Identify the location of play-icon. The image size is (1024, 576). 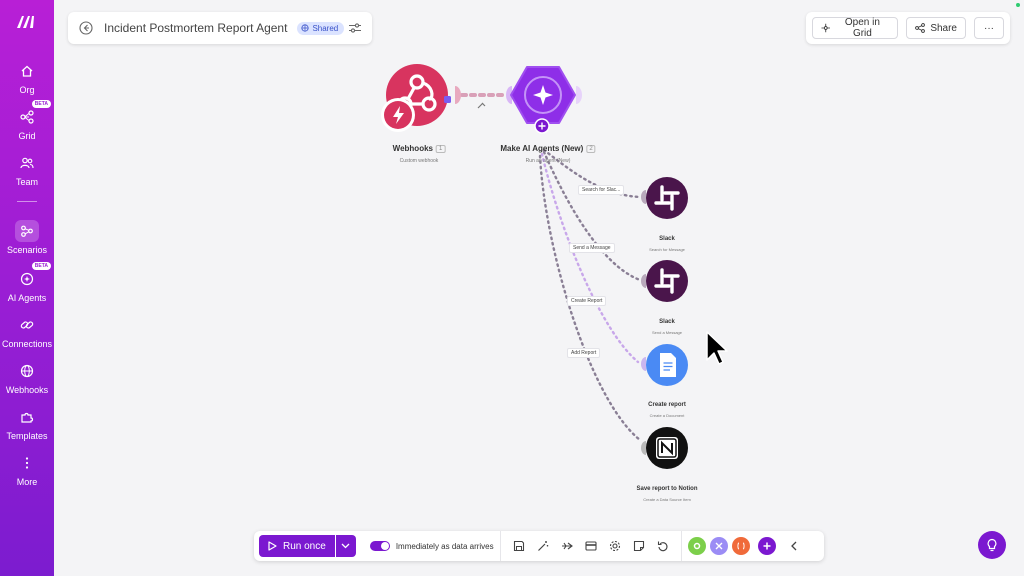
(272, 546).